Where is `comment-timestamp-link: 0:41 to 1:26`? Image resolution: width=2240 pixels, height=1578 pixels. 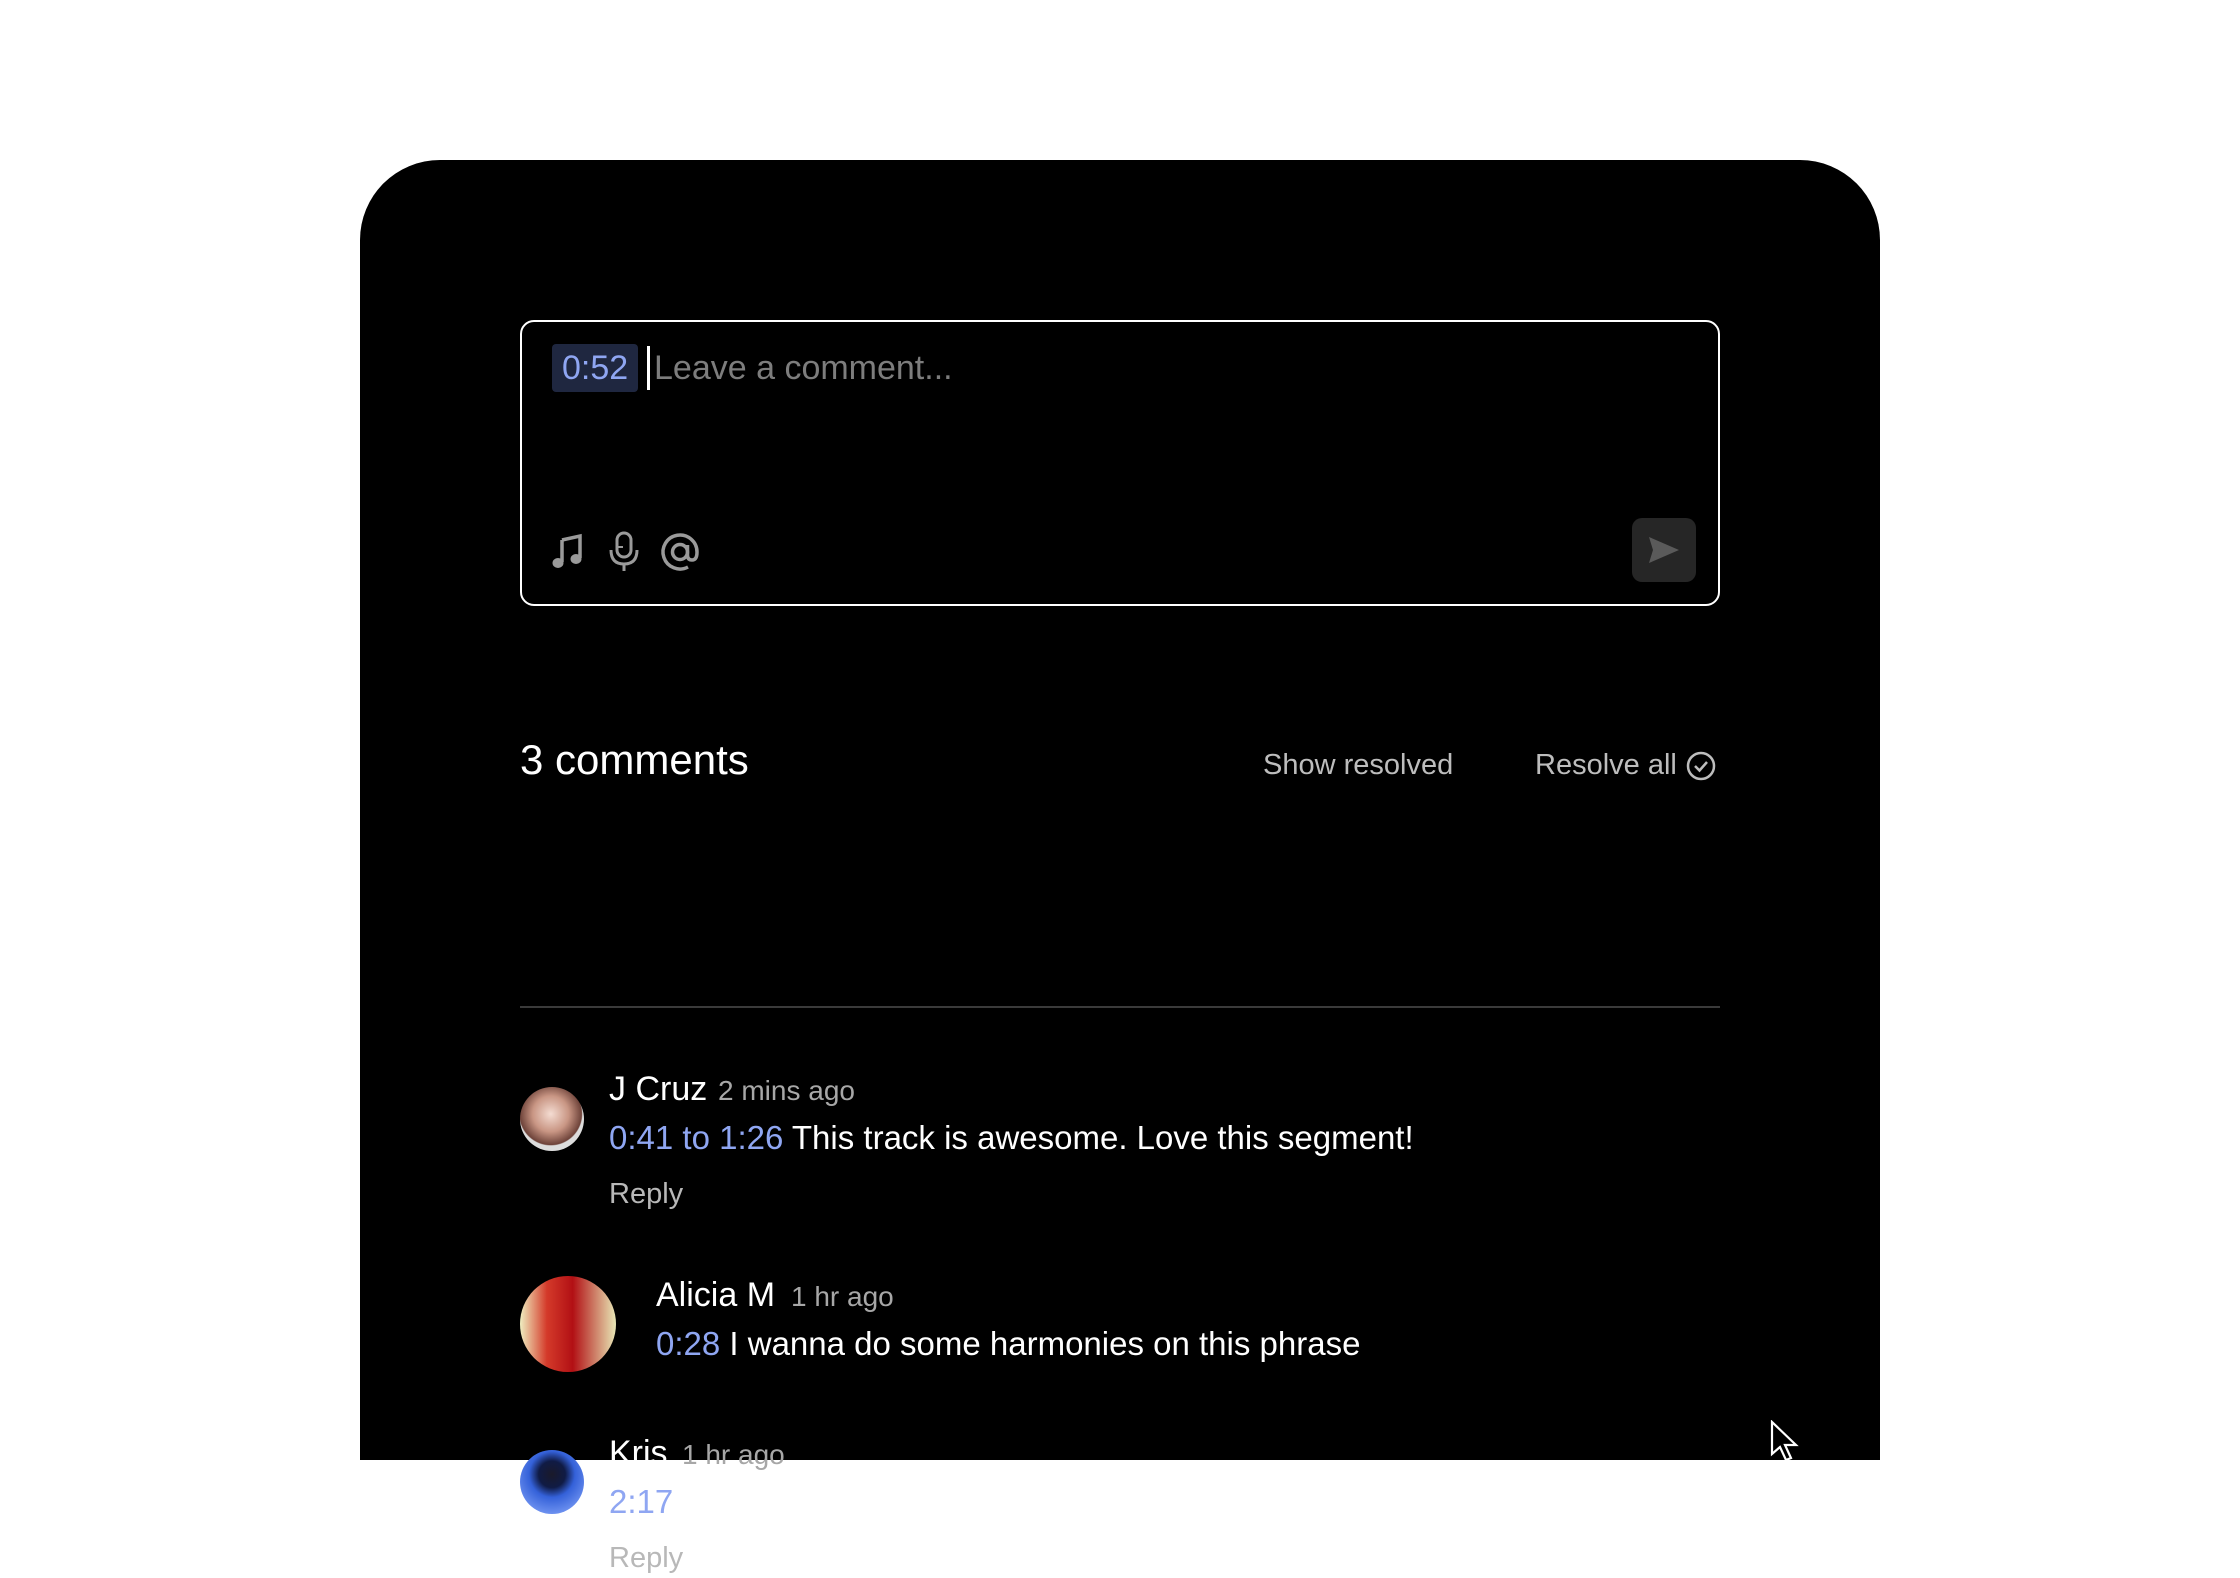
comment-timestamp-link: 0:41 to 1:26 is located at coordinates (696, 1137).